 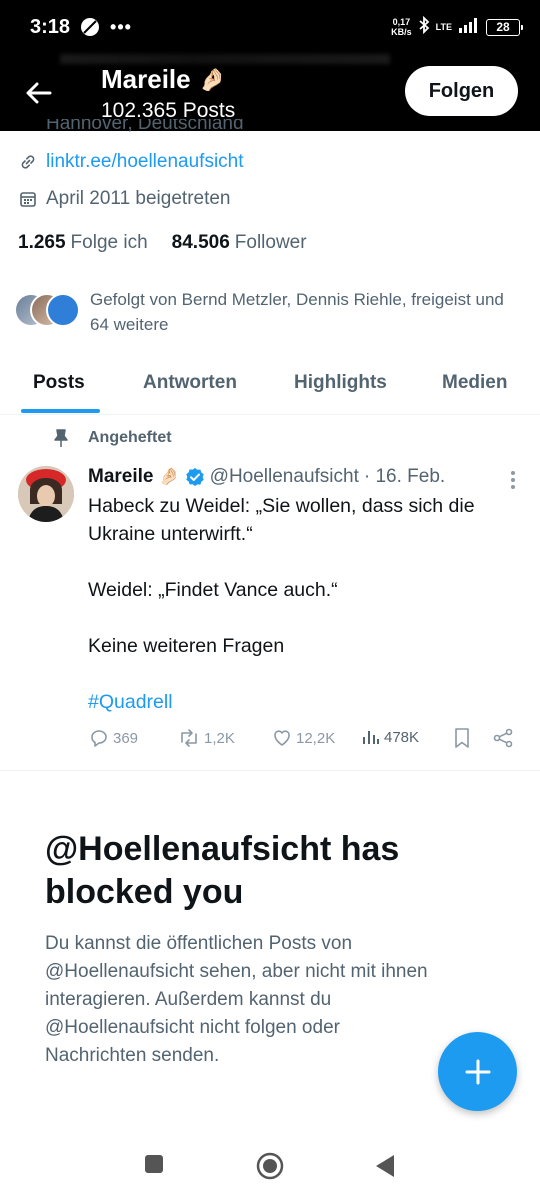 I want to click on tweet-line: Weidel: „Findet Vance auch.“, so click(x=213, y=590).